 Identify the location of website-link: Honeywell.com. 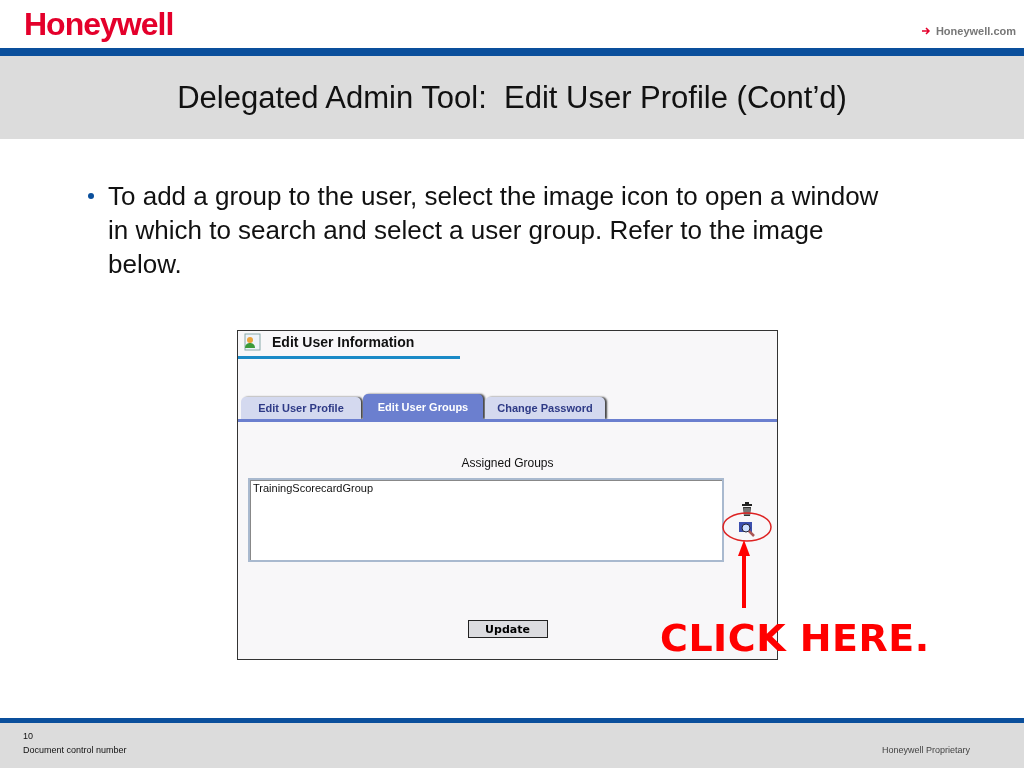
(975, 31).